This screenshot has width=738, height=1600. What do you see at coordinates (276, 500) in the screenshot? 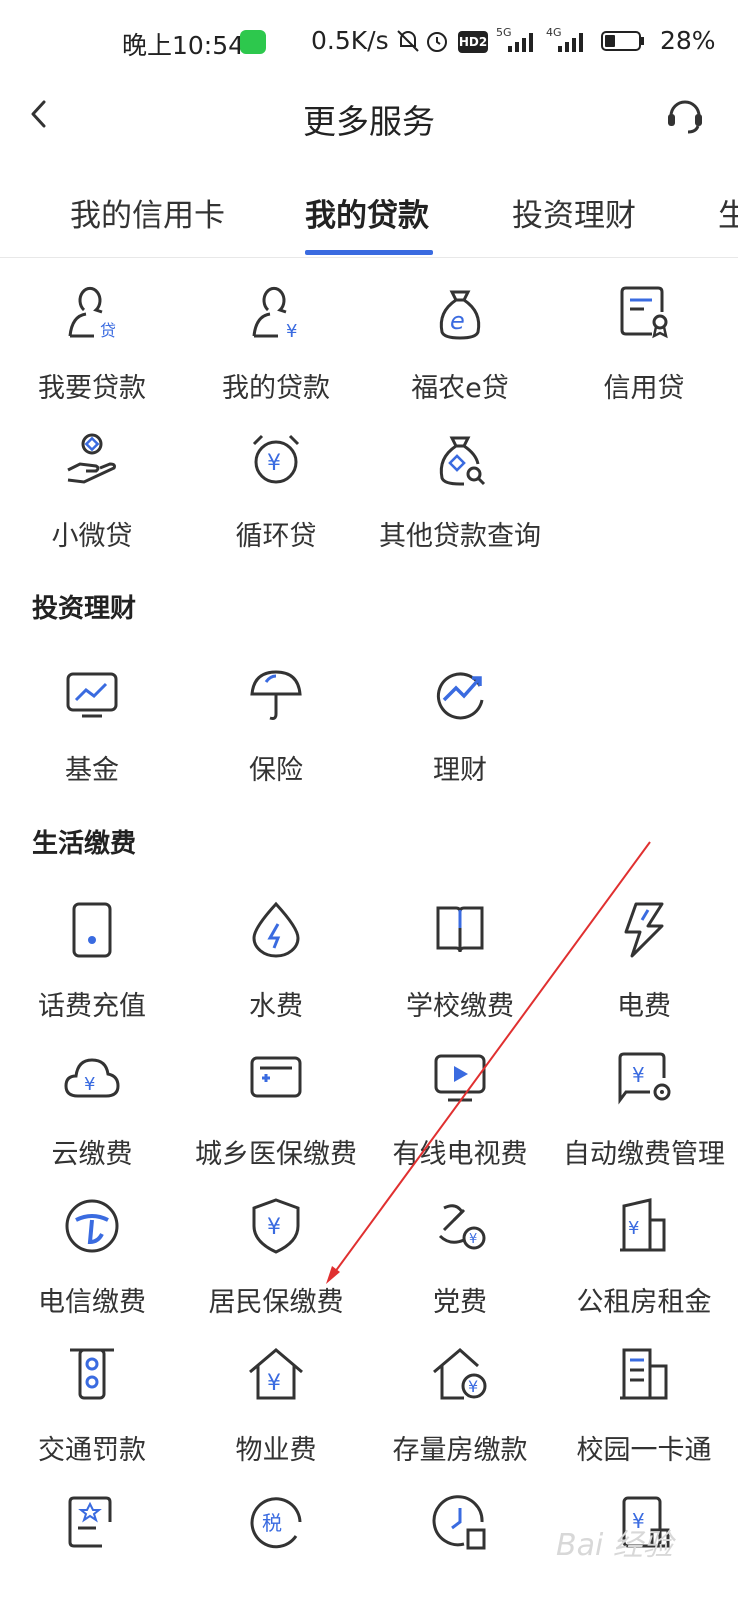
I see `grid-item-revolving-loan: ¥ 循环贷` at bounding box center [276, 500].